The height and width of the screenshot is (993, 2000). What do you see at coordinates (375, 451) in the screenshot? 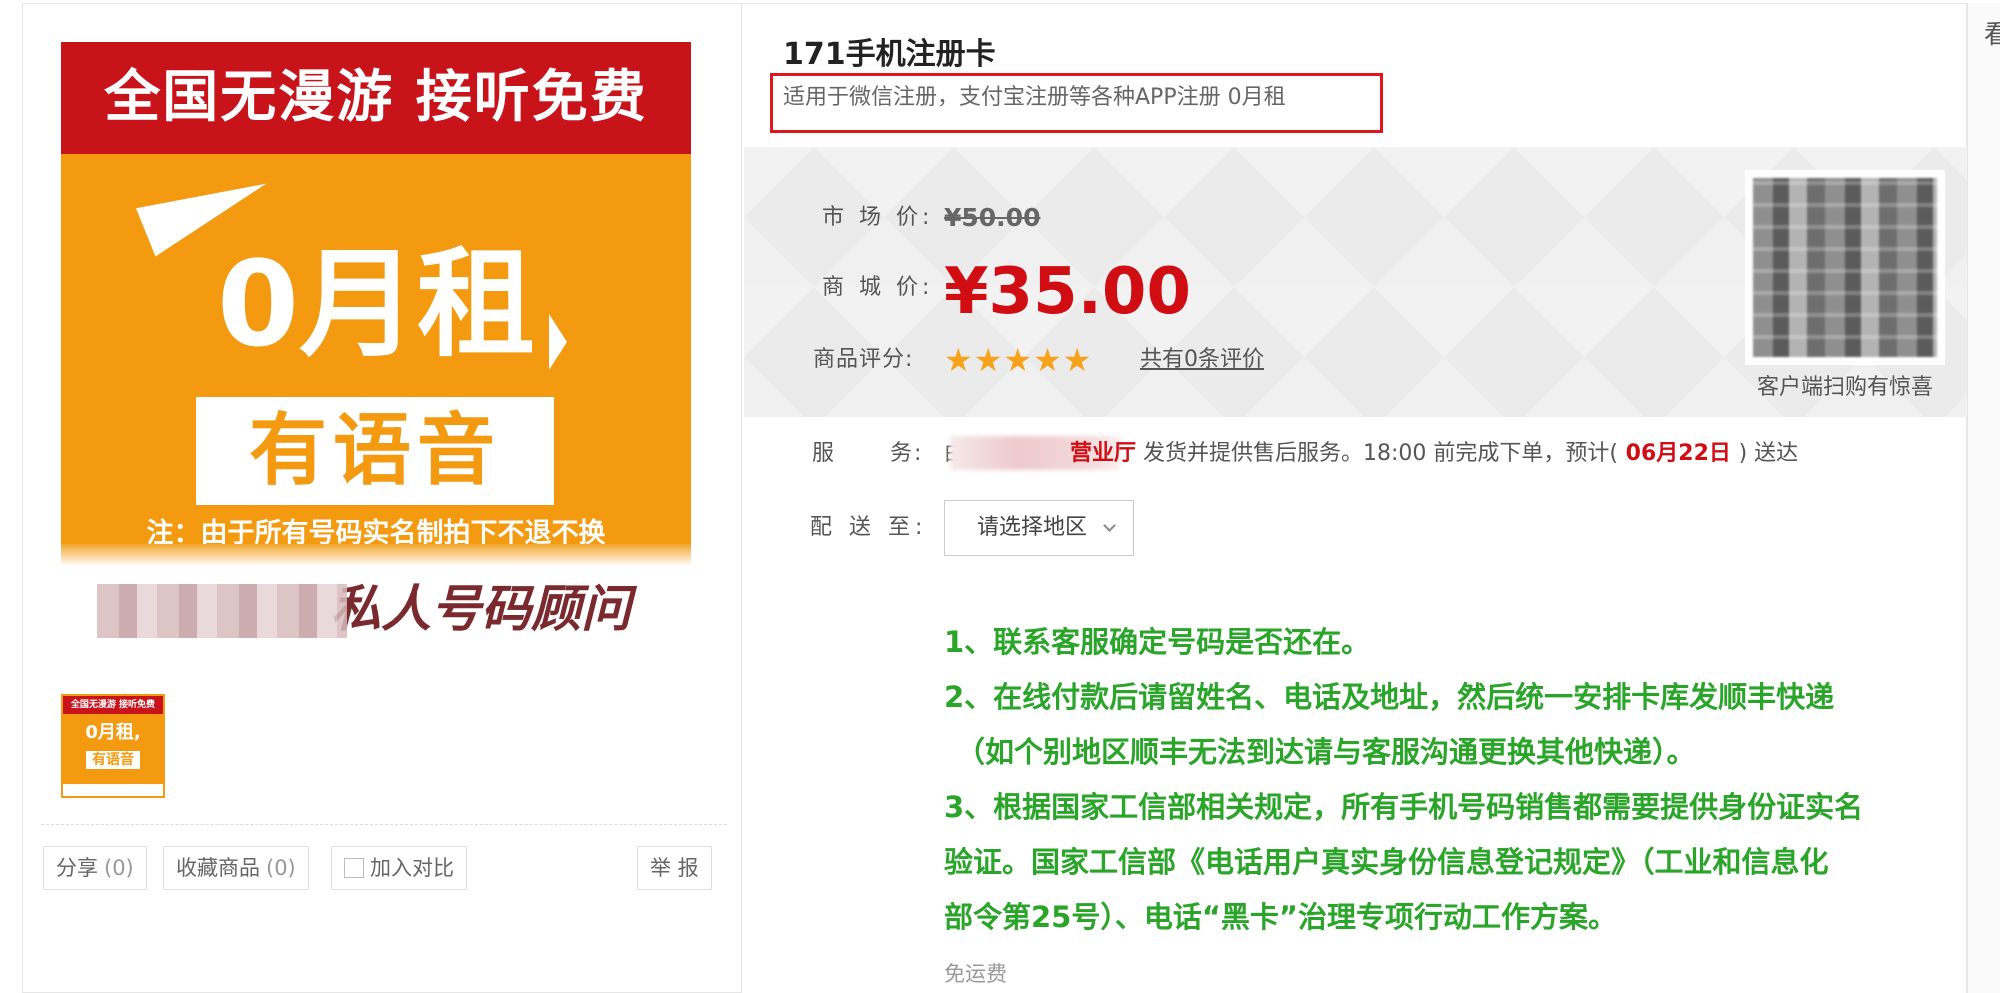
I see `banner-voice-text: 有语音` at bounding box center [375, 451].